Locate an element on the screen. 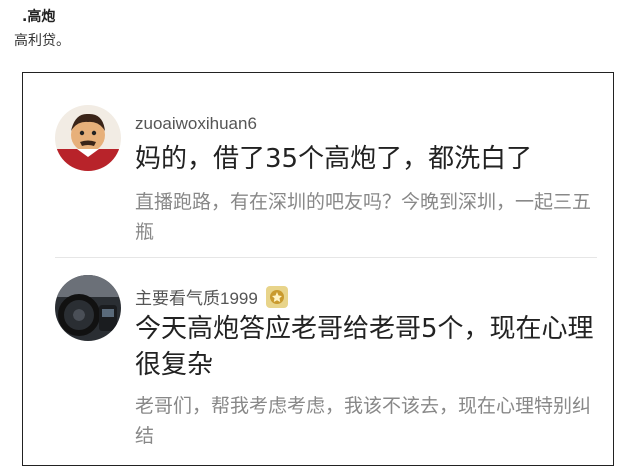 This screenshot has height=473, width=638. post-main-text: 今天高炮答应老哥给老哥5个，现在心理很复杂 is located at coordinates (364, 347).